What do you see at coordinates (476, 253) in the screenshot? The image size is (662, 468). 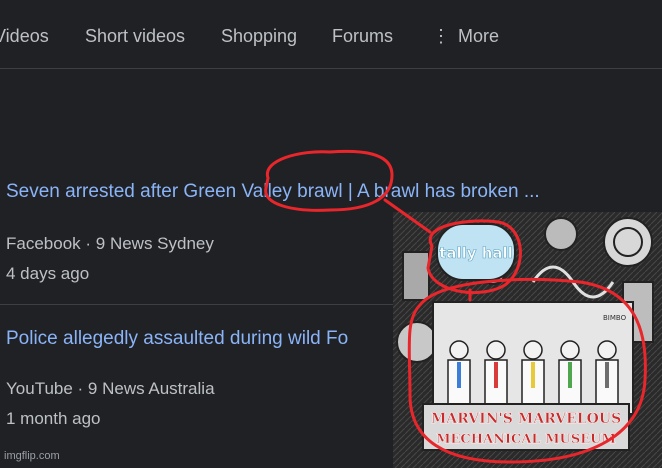 I see `logo-text: tally hall` at bounding box center [476, 253].